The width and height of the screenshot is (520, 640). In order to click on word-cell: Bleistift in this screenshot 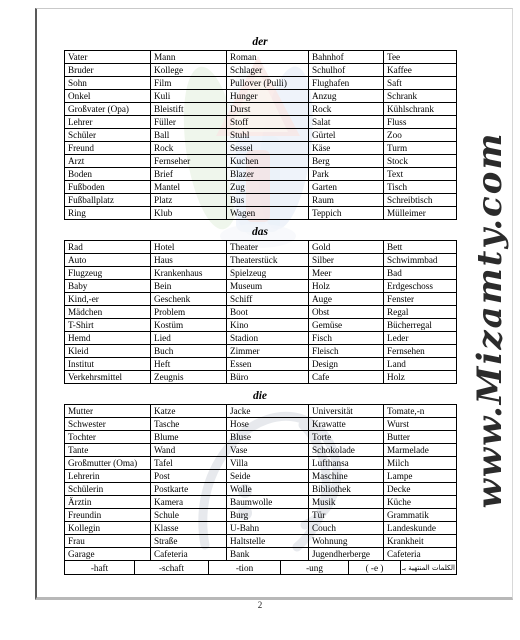, I will do `click(188, 109)`.